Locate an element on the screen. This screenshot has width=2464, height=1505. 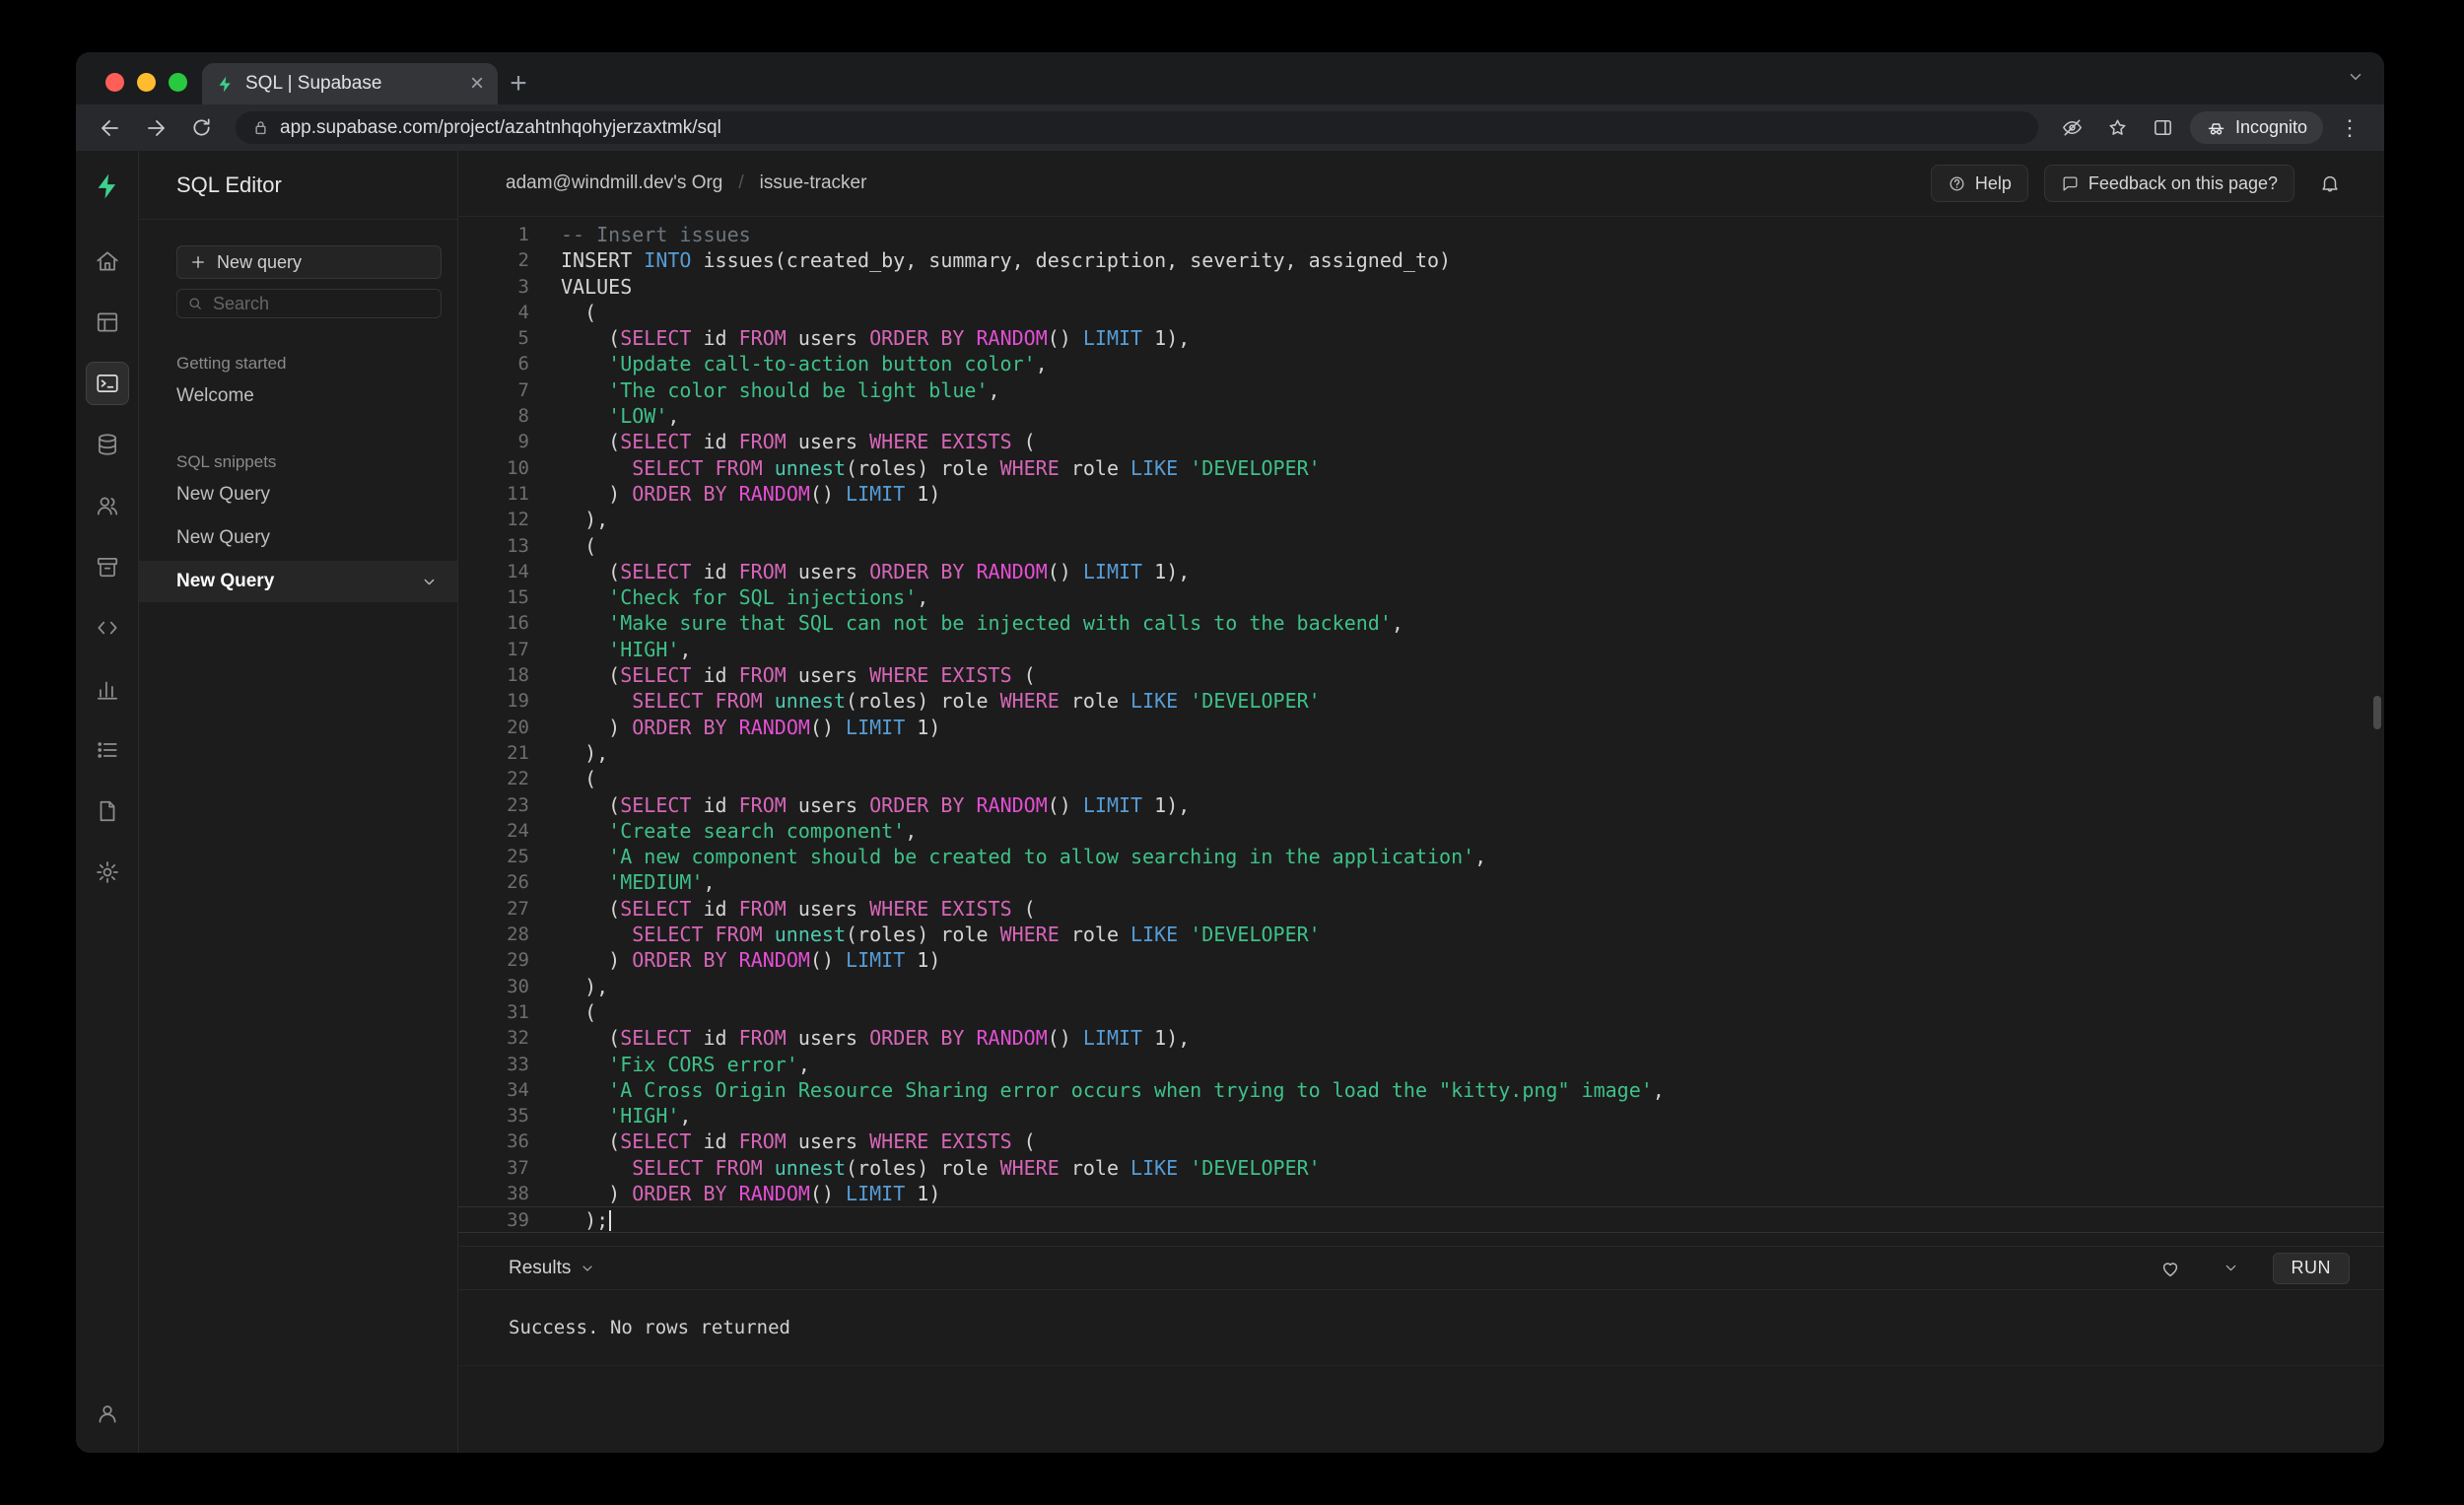
notifications-bell-icon is located at coordinates (2330, 183).